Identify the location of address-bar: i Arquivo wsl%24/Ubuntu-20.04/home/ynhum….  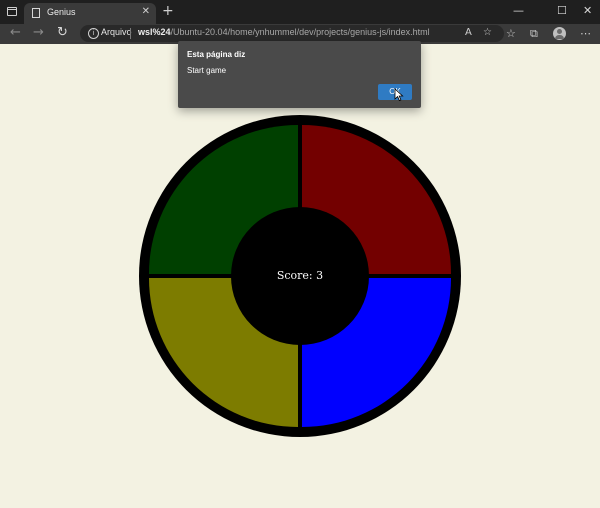
(292, 33).